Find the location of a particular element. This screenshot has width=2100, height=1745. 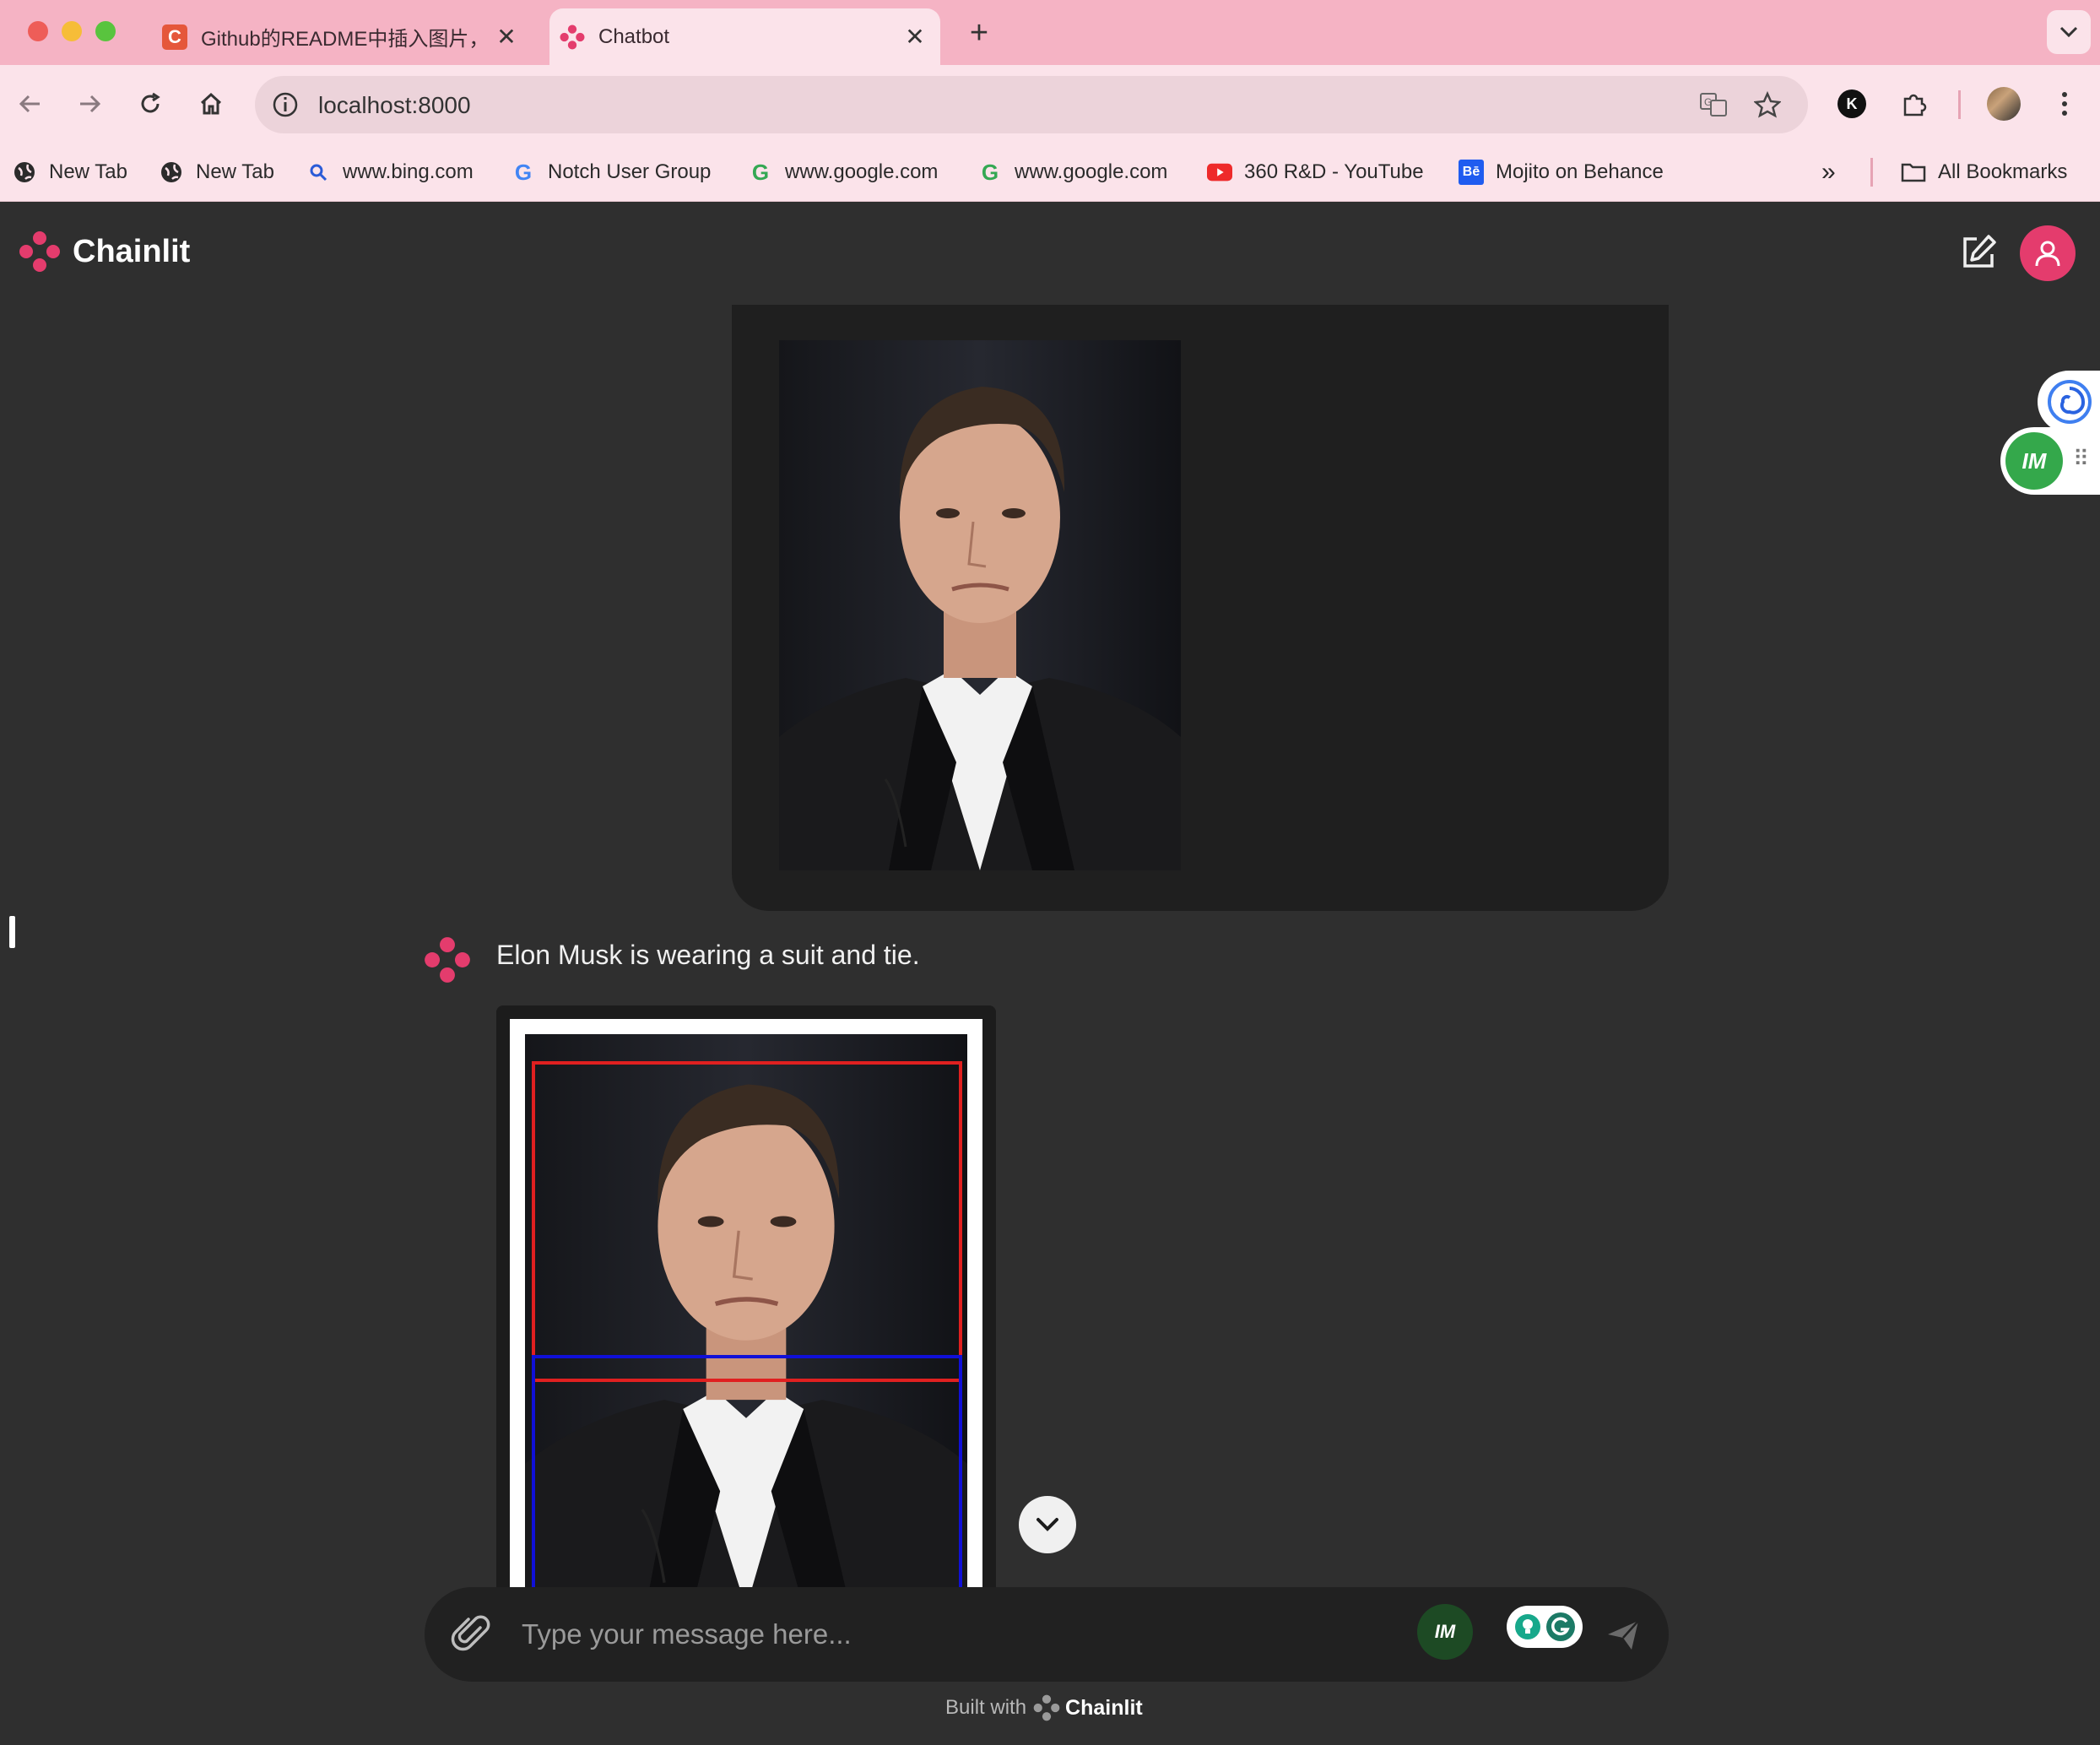

tab-github-readme: C Github的README中插入图片， ✕ is located at coordinates (342, 36).